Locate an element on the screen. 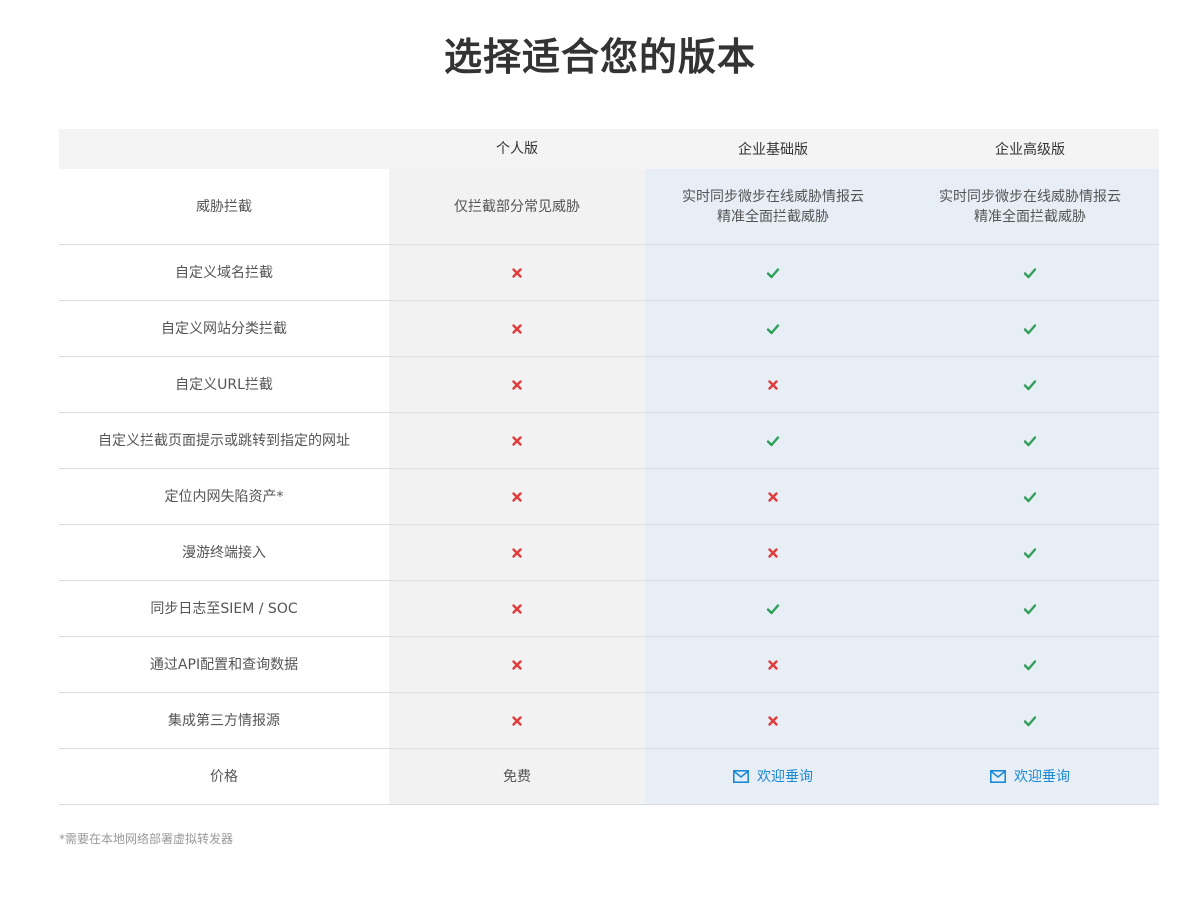 This screenshot has height=898, width=1200. price-label: 价格 is located at coordinates (224, 776).